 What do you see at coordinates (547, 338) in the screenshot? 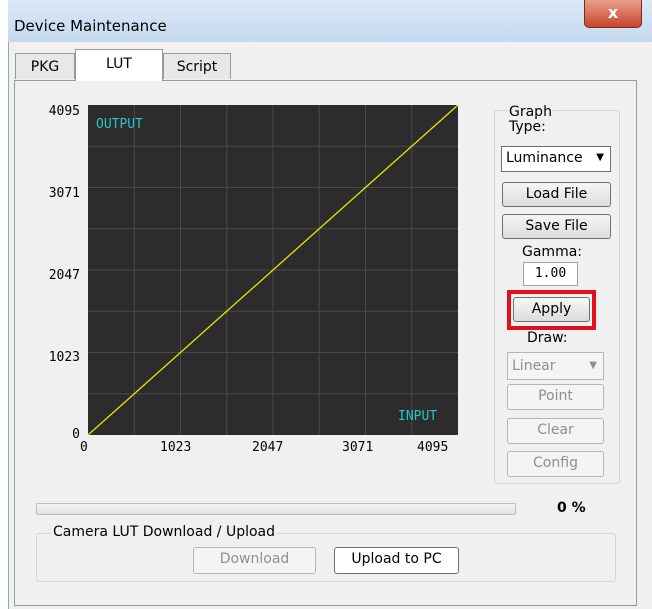
I see `draw-label: Draw:` at bounding box center [547, 338].